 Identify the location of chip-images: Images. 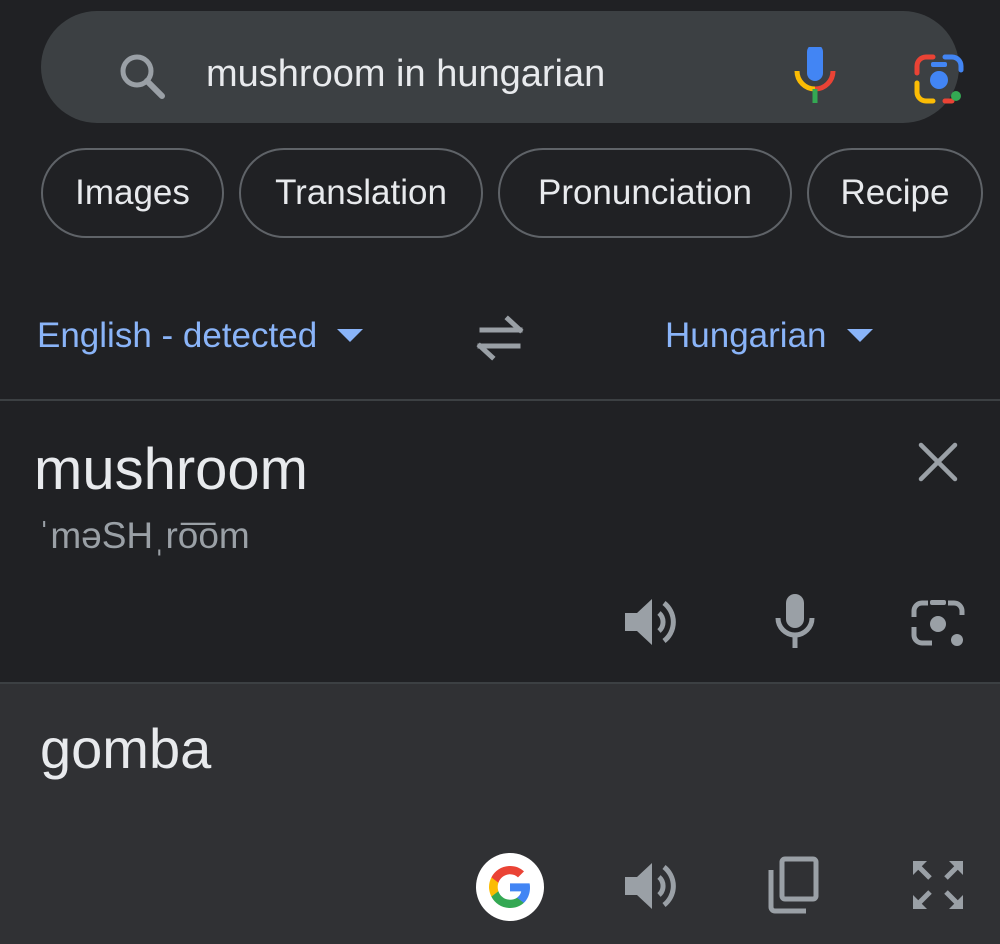
(132, 193).